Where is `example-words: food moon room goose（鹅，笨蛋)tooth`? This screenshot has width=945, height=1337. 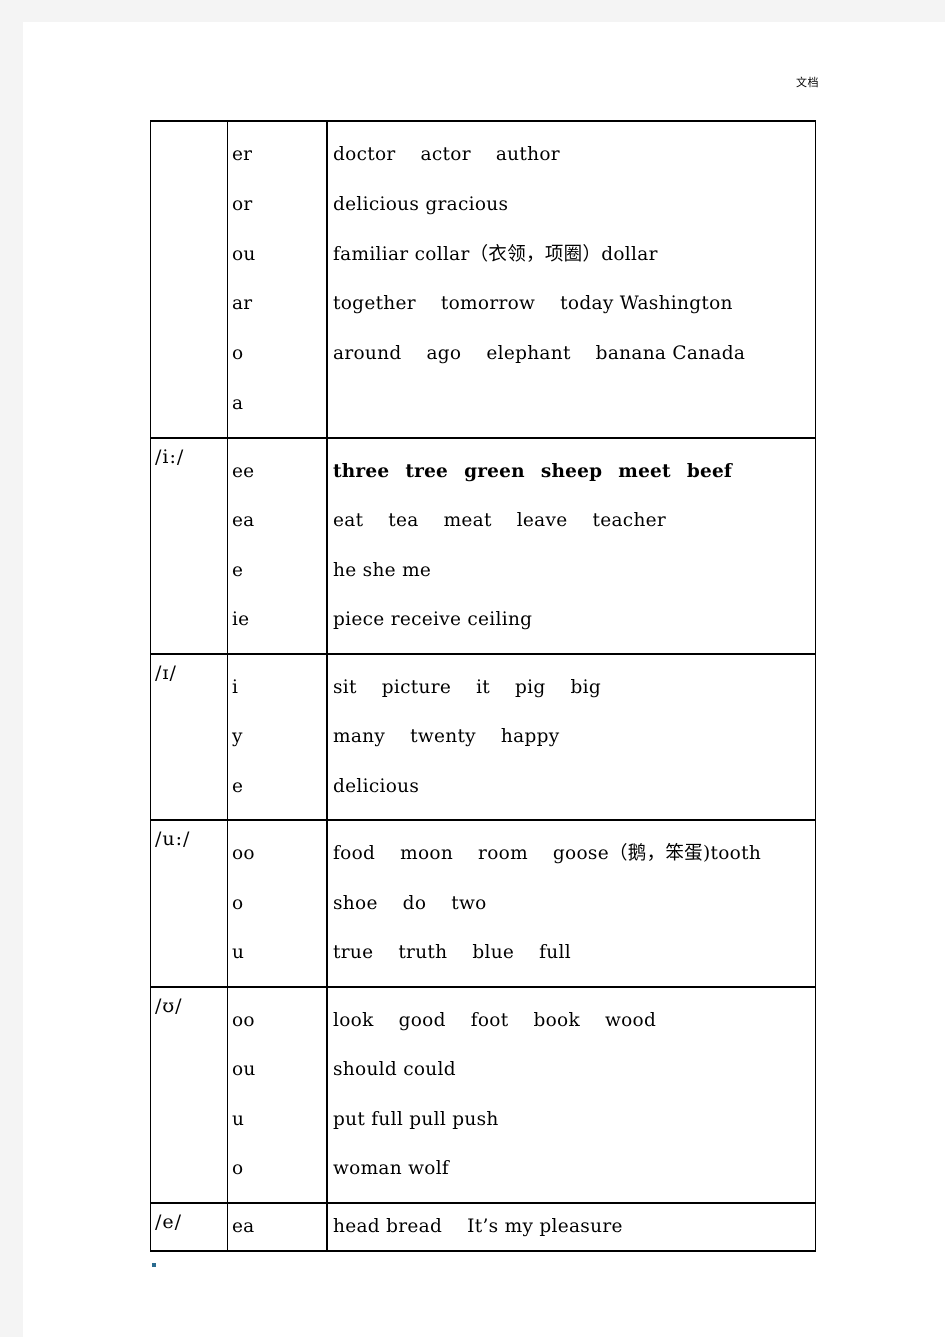 example-words: food moon room goose（鹅，笨蛋)tooth is located at coordinates (547, 854).